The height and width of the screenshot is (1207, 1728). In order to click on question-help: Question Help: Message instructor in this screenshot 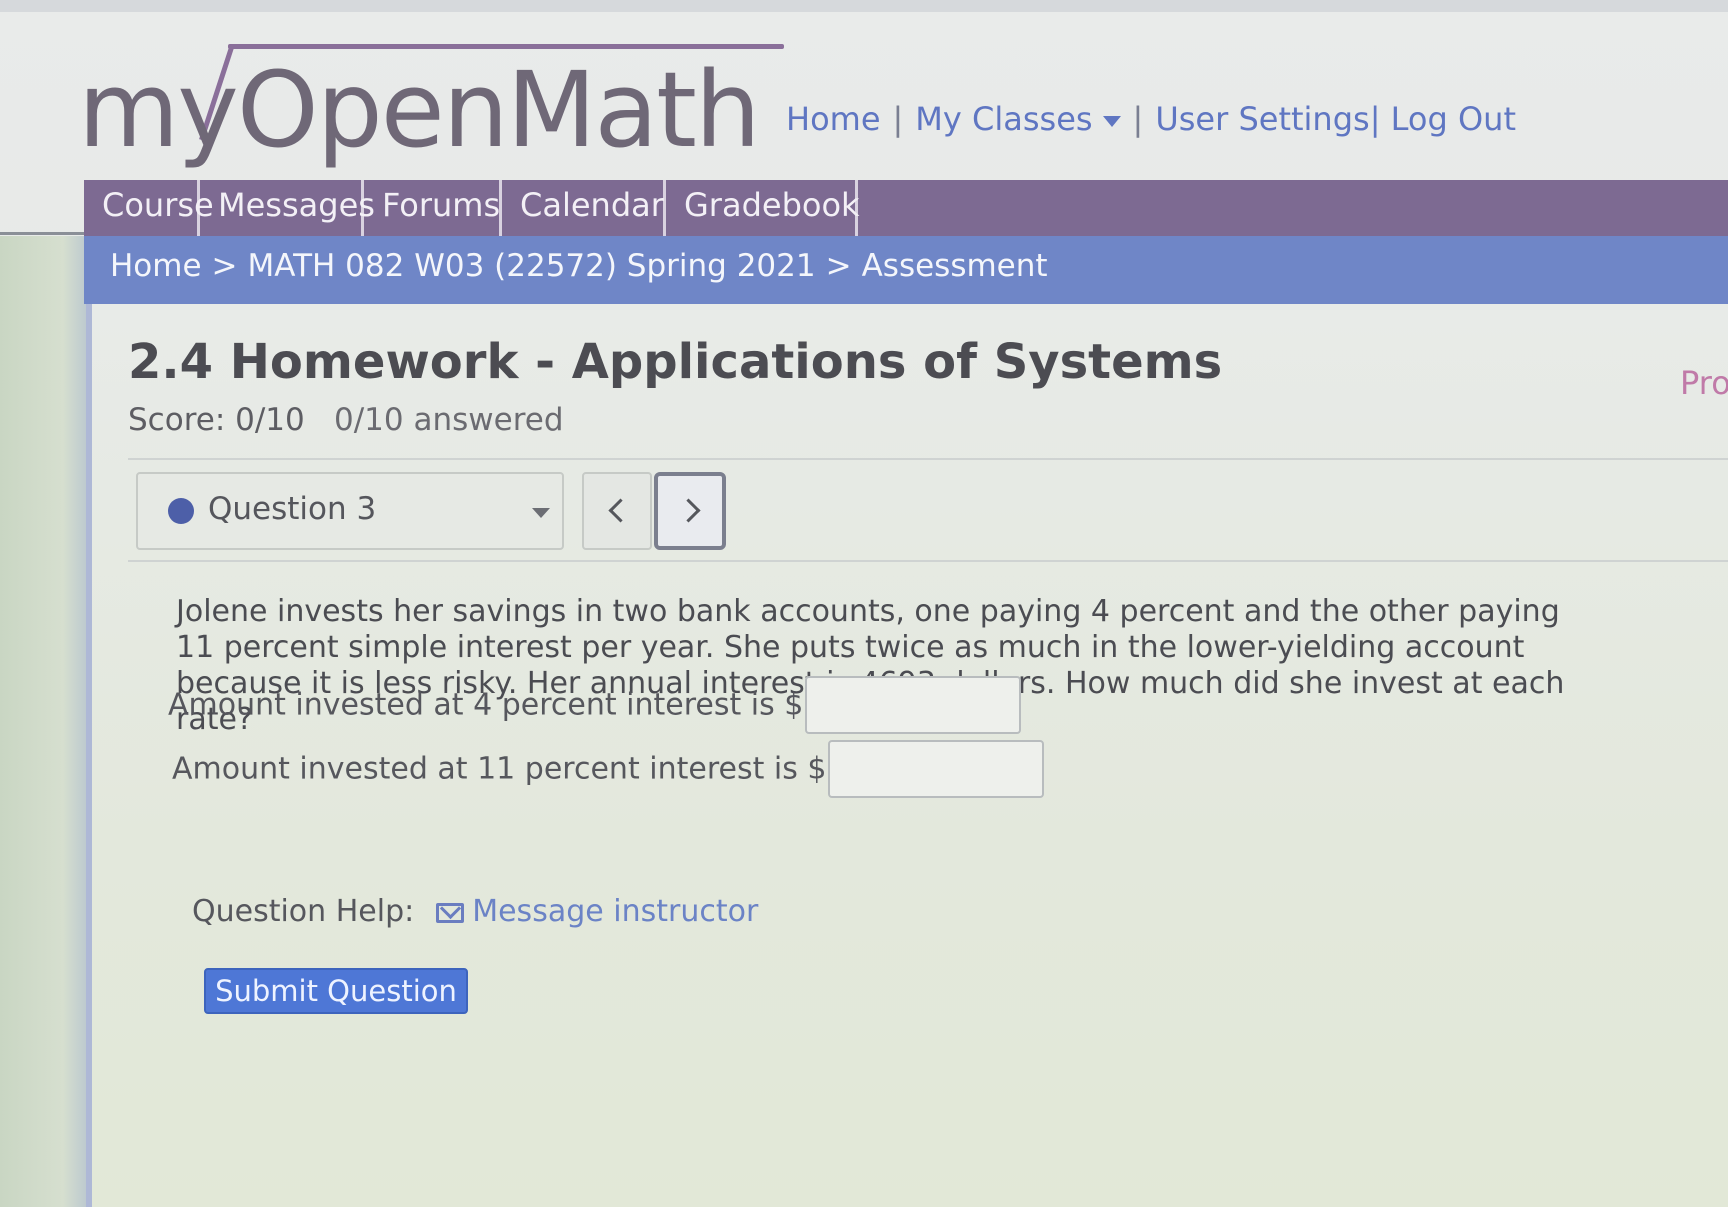, I will do `click(475, 911)`.